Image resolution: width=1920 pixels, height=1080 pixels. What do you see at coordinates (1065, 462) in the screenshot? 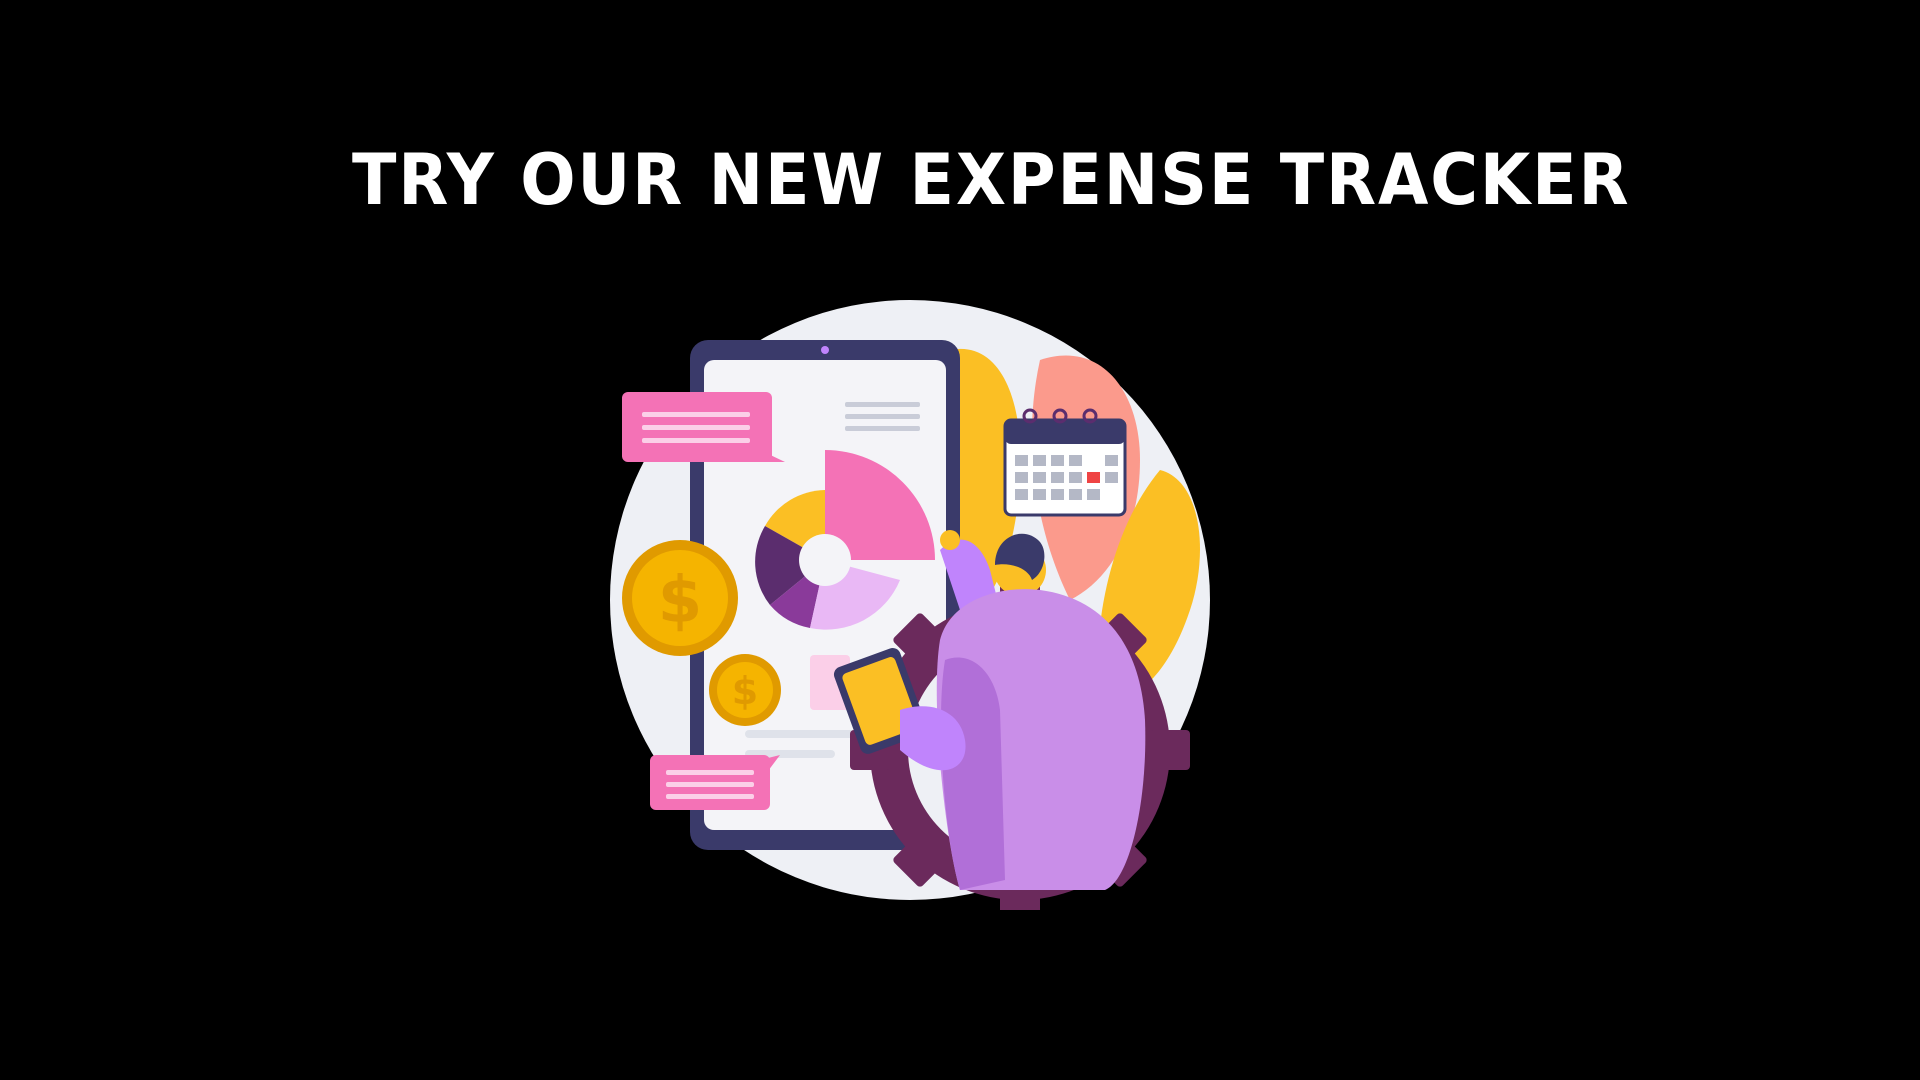
I see `calendar-icon` at bounding box center [1065, 462].